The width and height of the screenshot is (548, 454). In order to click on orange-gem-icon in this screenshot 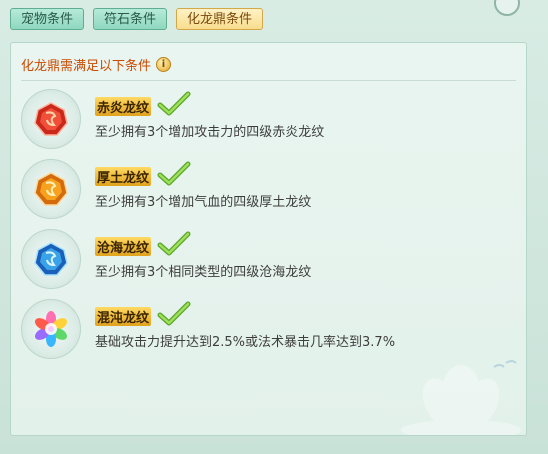, I will do `click(51, 189)`.